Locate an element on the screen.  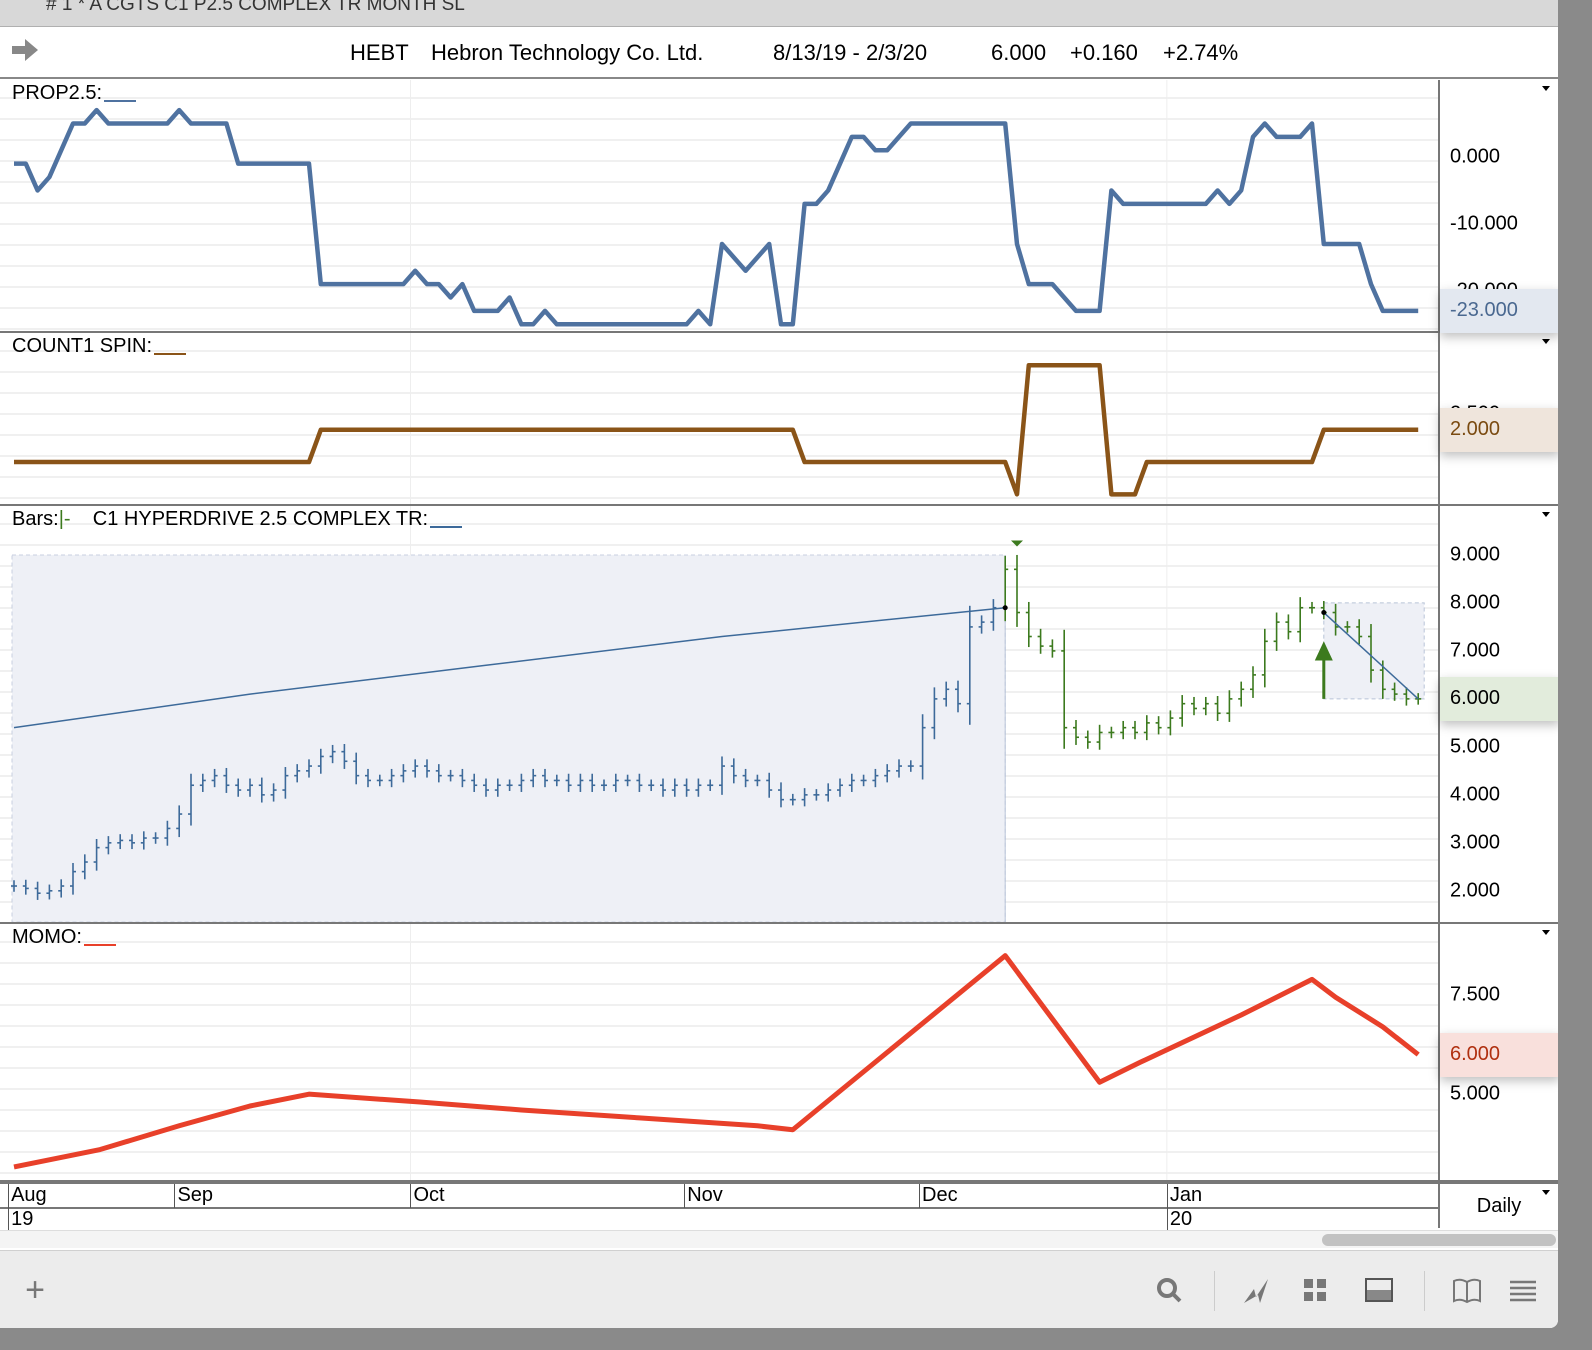
y-tick-label: 0.000 is located at coordinates (1475, 156).